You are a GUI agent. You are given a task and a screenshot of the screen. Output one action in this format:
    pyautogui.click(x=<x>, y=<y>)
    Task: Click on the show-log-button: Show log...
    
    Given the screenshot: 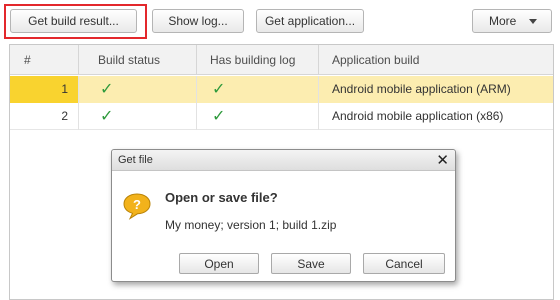 What is the action you would take?
    pyautogui.click(x=198, y=21)
    